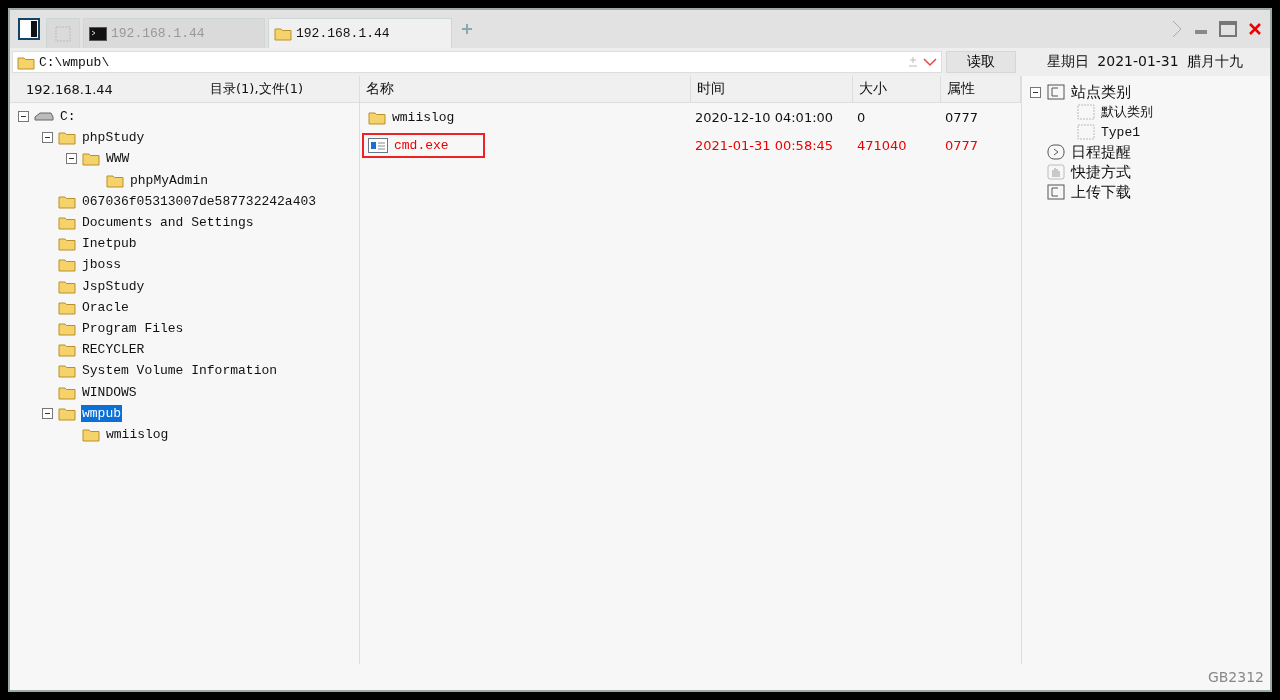  Describe the element at coordinates (930, 62) in the screenshot. I see `dropdown-icon` at that location.